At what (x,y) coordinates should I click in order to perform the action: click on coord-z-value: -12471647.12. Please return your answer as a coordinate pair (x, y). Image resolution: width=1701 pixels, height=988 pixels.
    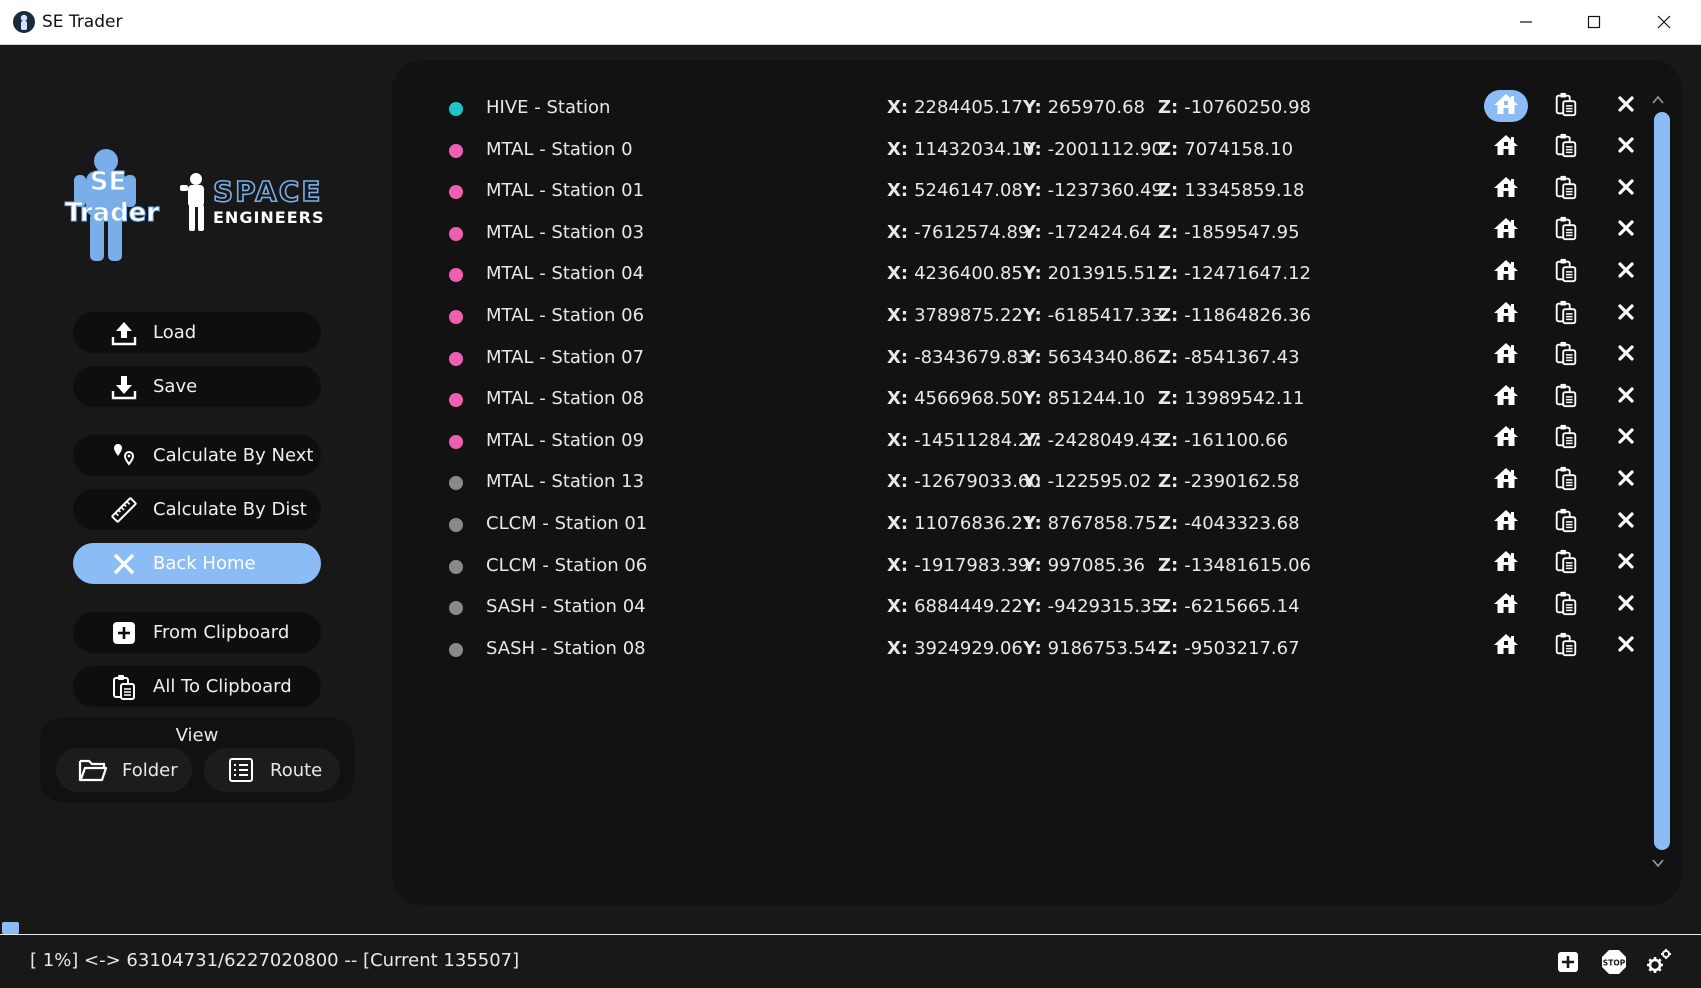
    Looking at the image, I should click on (1247, 274).